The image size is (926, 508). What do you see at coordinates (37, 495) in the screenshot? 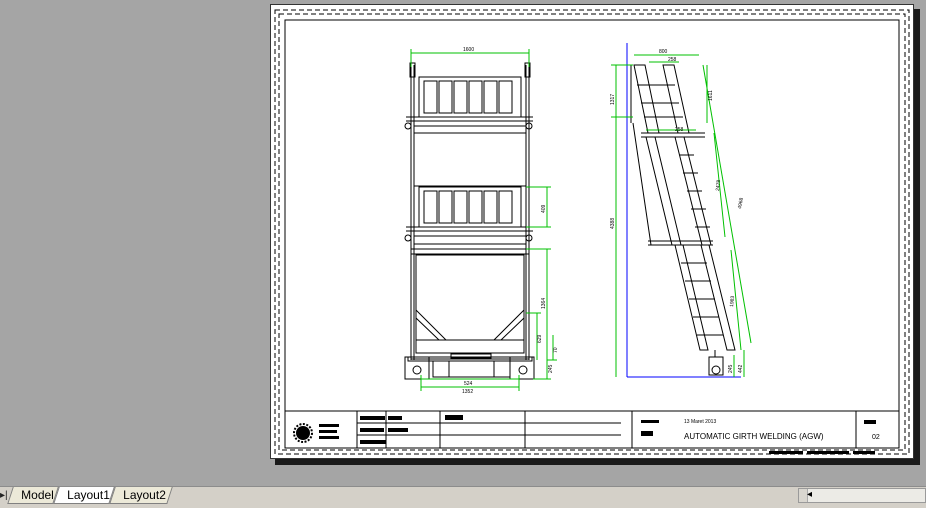
I see `tab-model-label: Model` at bounding box center [37, 495].